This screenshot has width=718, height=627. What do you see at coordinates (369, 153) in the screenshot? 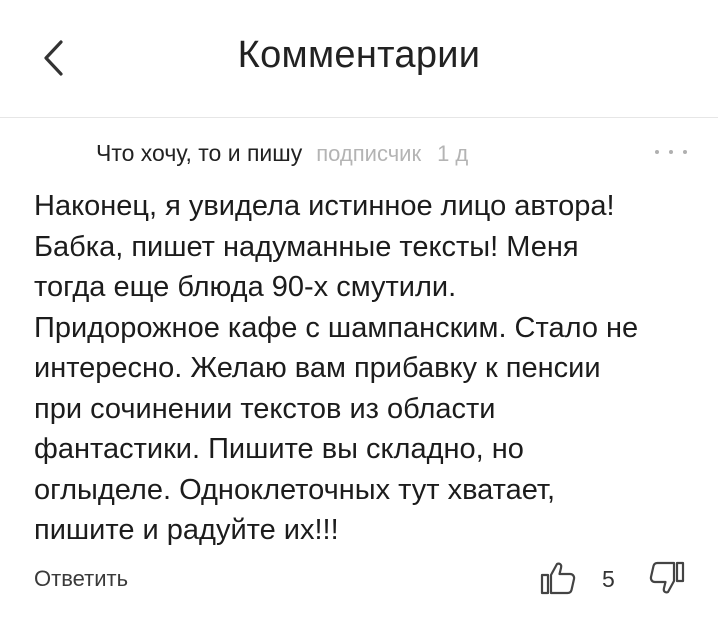
I see `author-role: подписчик` at bounding box center [369, 153].